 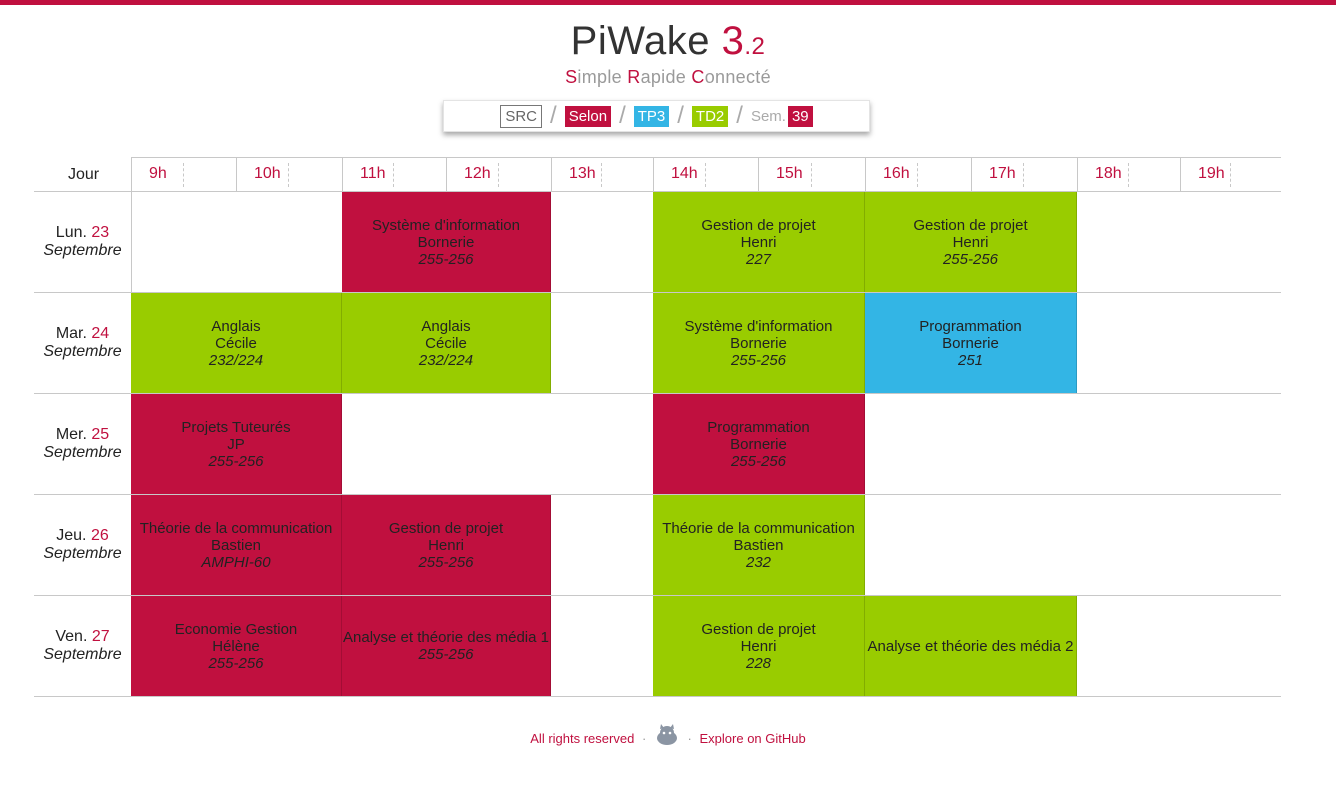 What do you see at coordinates (158, 173) in the screenshot?
I see `hour-label-9h: 9h` at bounding box center [158, 173].